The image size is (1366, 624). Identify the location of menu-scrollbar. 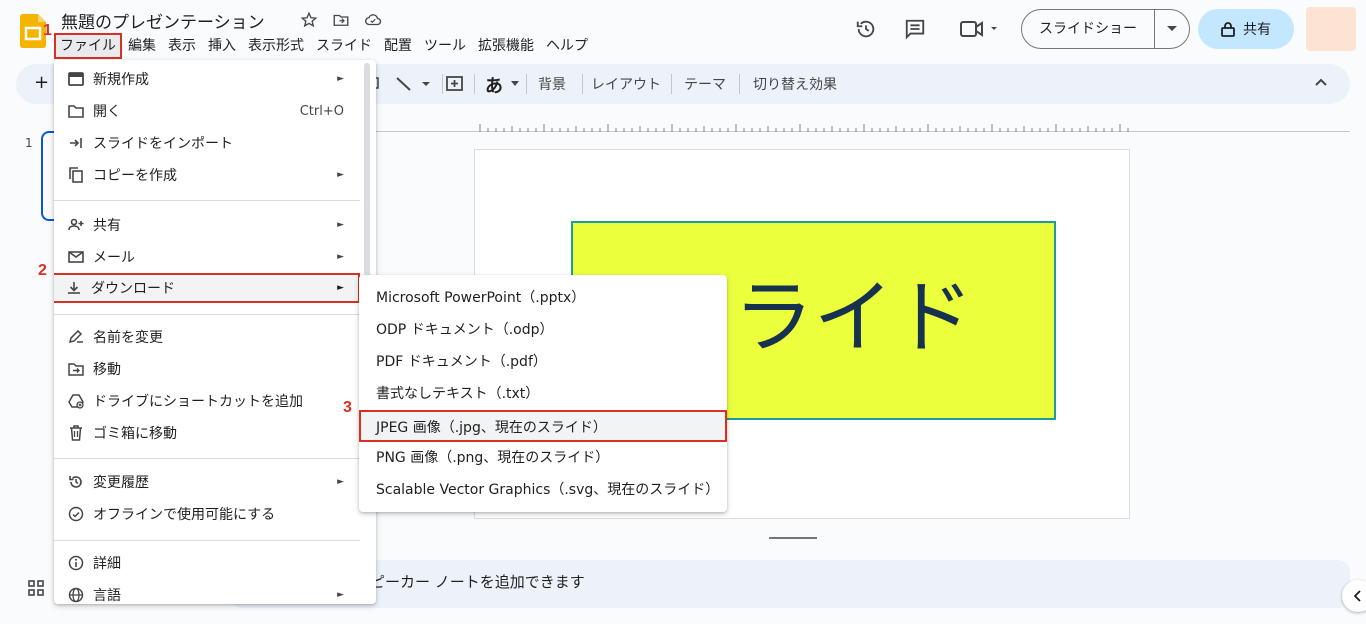
(367, 173).